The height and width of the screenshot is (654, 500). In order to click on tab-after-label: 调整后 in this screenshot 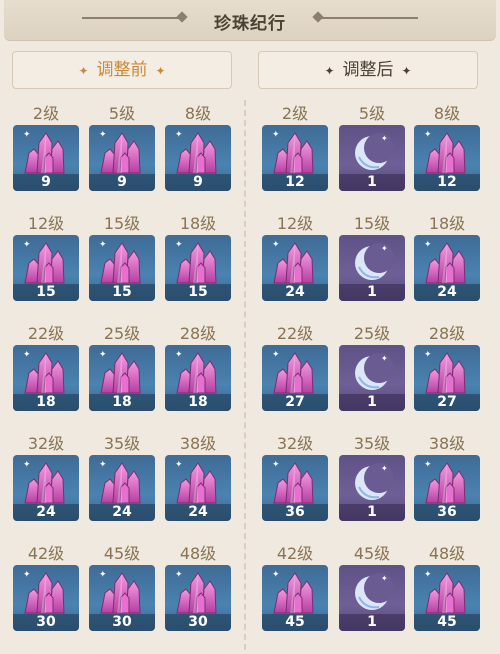, I will do `click(368, 70)`.